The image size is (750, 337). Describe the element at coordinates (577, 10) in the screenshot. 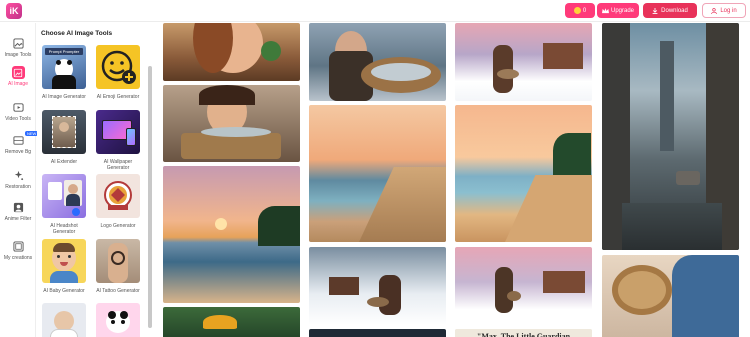

I see `coin-icon` at that location.